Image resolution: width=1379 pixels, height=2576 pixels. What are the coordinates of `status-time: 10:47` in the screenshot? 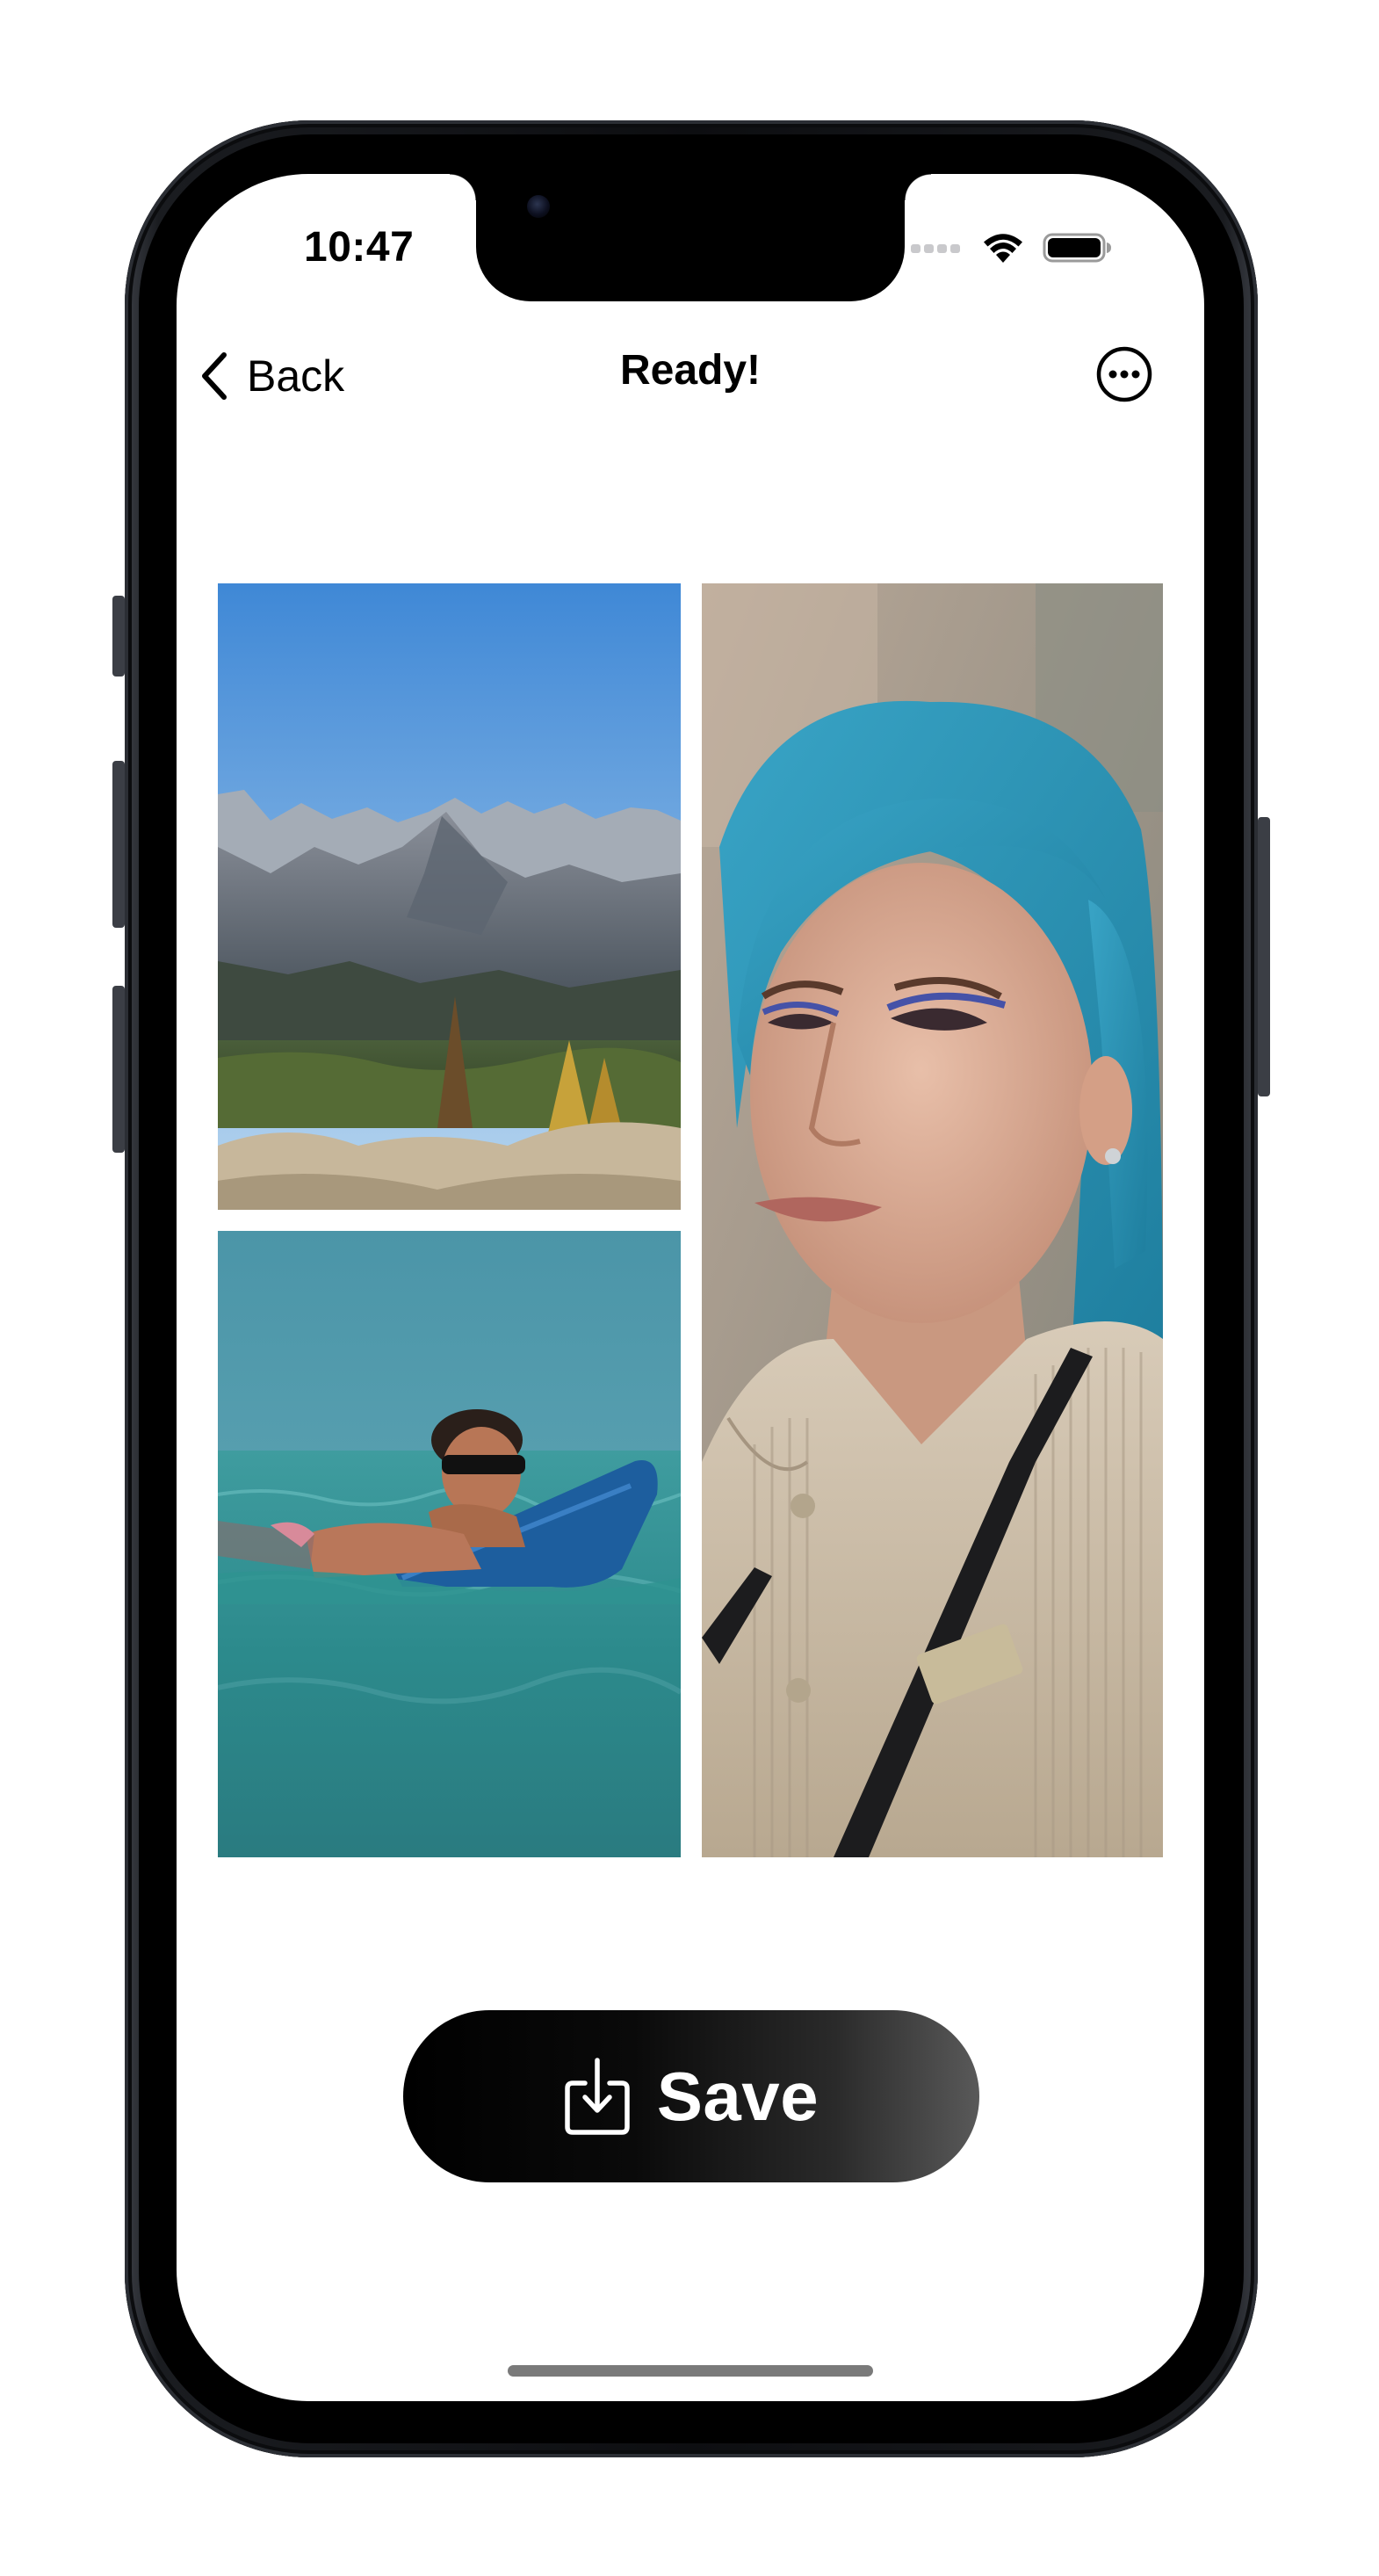 It's located at (359, 247).